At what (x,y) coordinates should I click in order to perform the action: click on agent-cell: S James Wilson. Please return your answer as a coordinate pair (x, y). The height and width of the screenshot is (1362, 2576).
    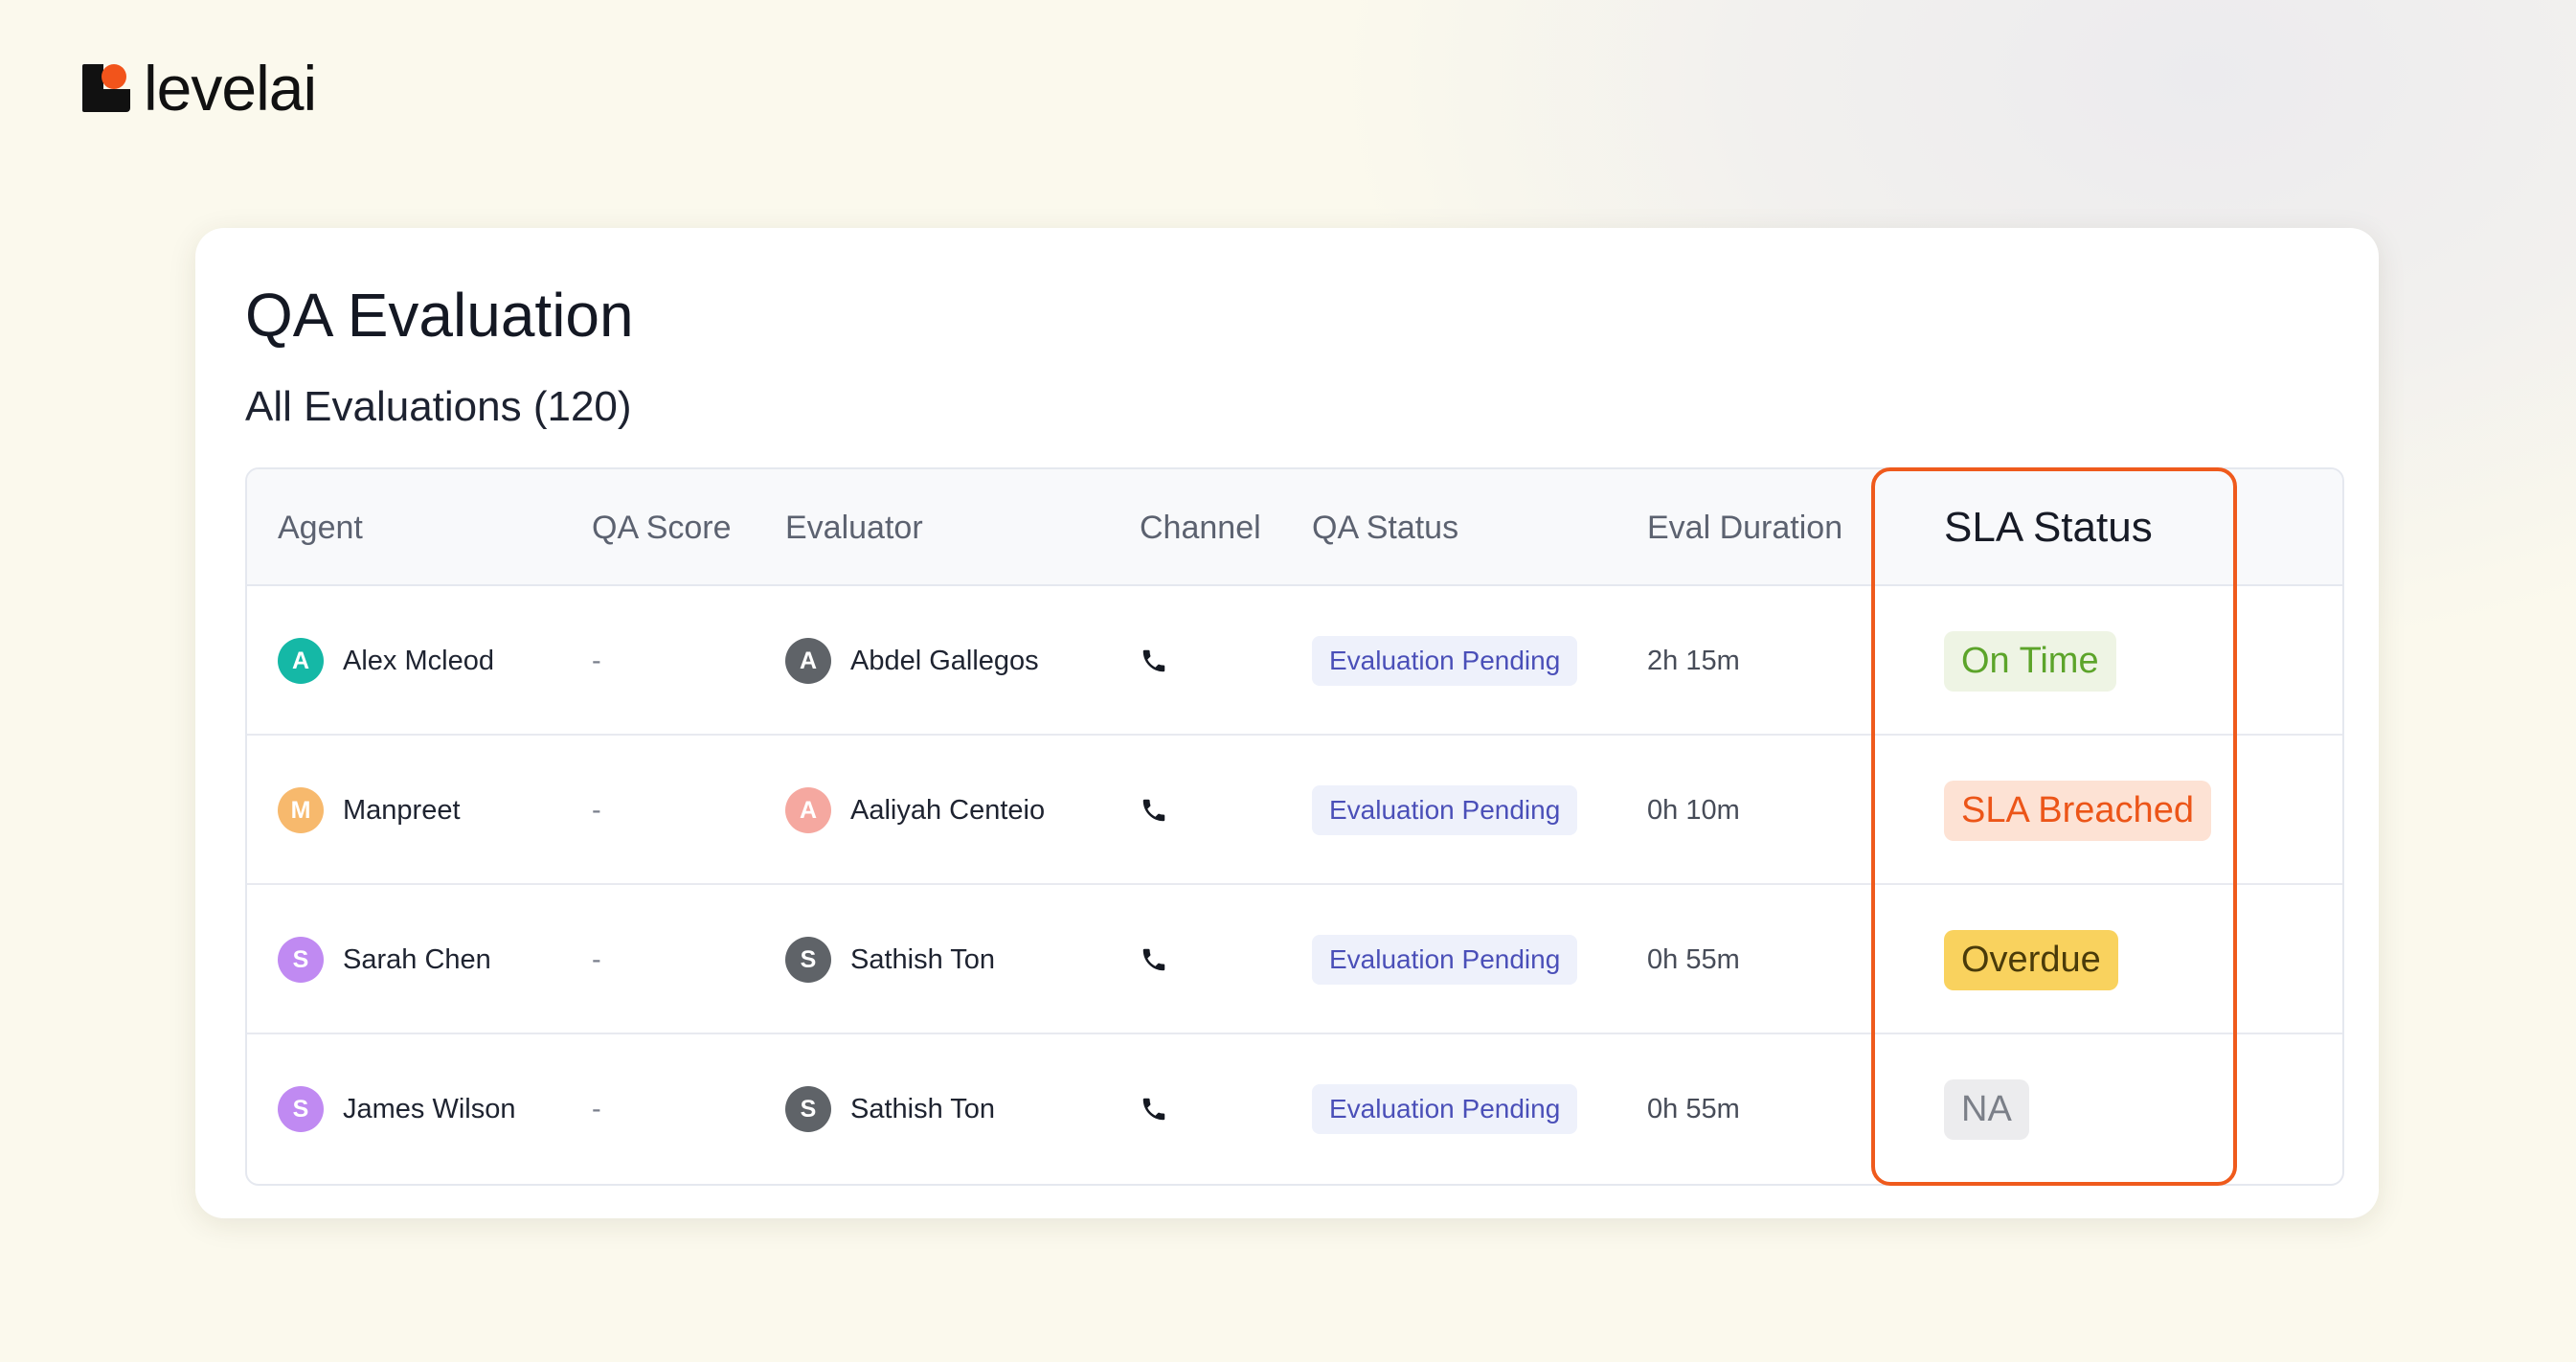
    Looking at the image, I should click on (397, 1109).